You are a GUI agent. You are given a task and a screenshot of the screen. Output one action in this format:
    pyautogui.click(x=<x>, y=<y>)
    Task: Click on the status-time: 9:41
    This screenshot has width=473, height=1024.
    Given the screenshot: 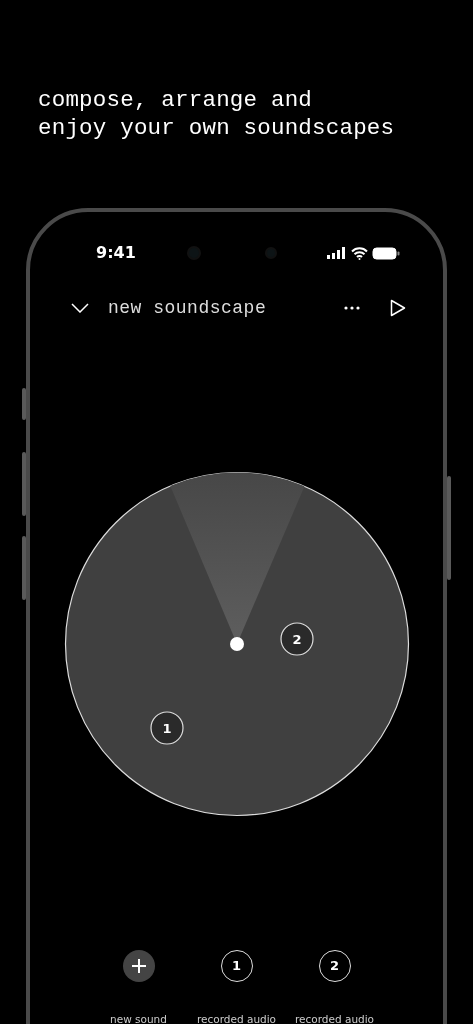 What is the action you would take?
    pyautogui.click(x=116, y=253)
    